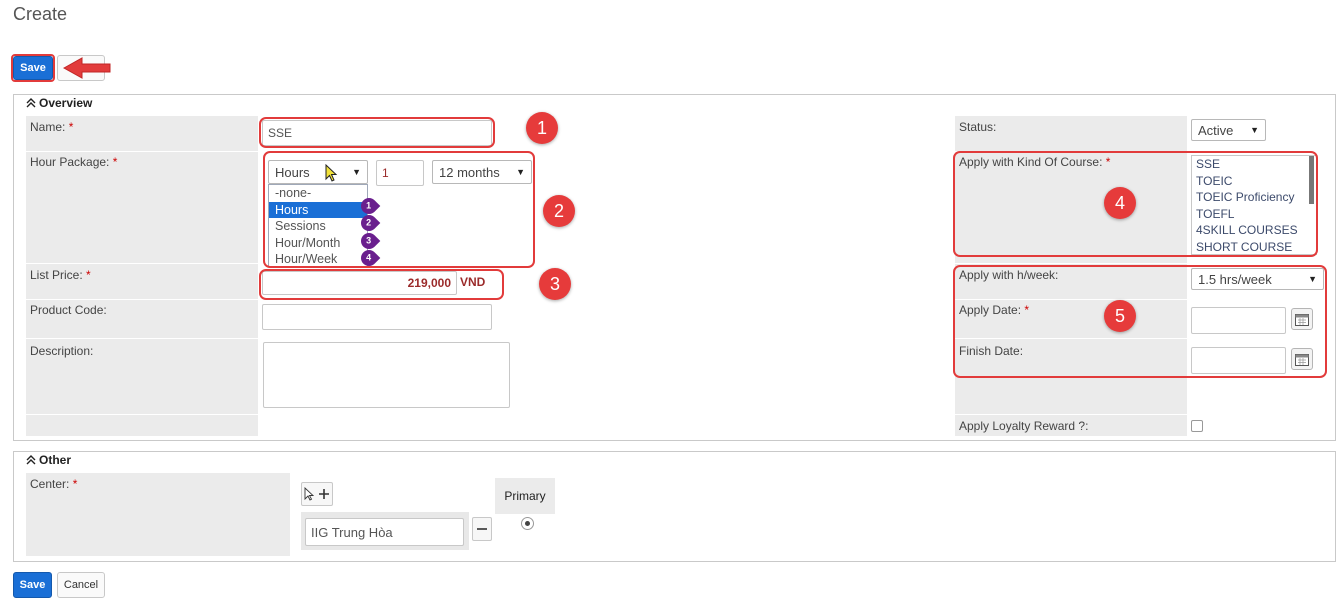  I want to click on status-label: Status:, so click(978, 127).